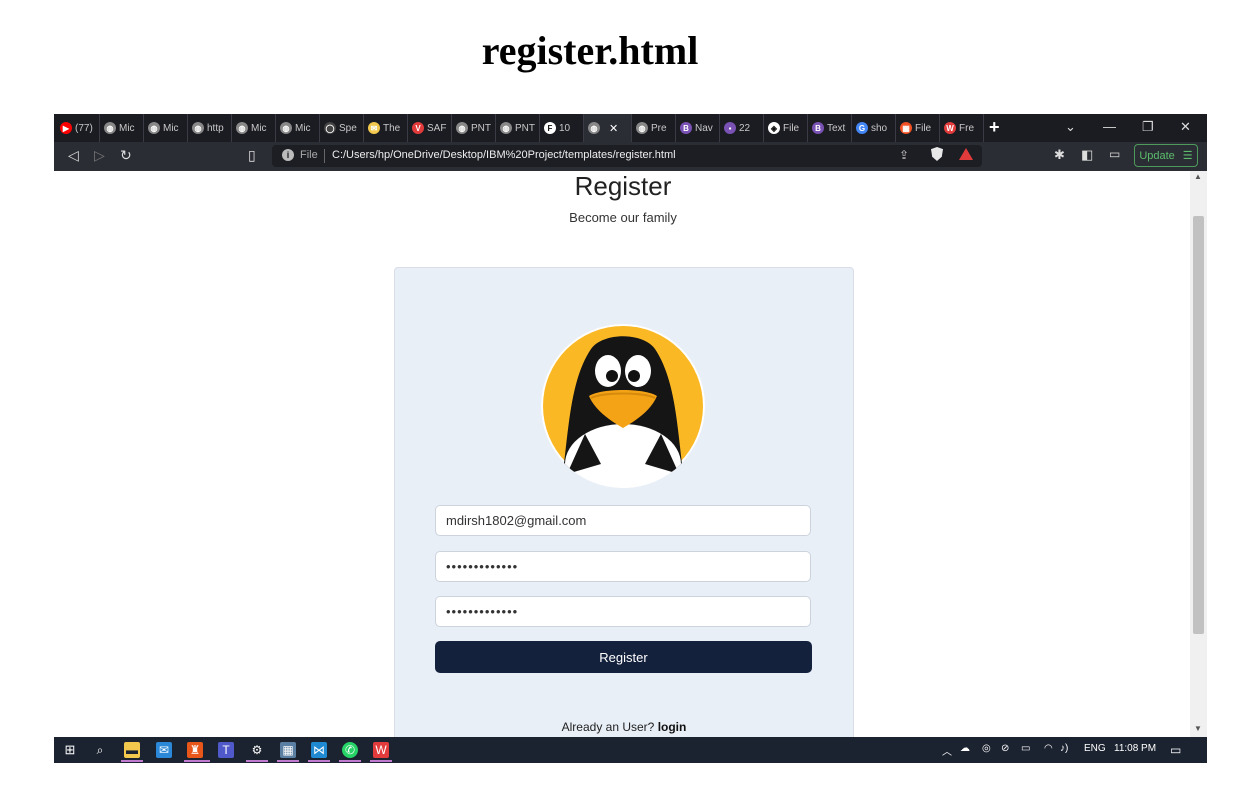 This screenshot has height=790, width=1255. Describe the element at coordinates (791, 128) in the screenshot. I see `tab-label: File` at that location.